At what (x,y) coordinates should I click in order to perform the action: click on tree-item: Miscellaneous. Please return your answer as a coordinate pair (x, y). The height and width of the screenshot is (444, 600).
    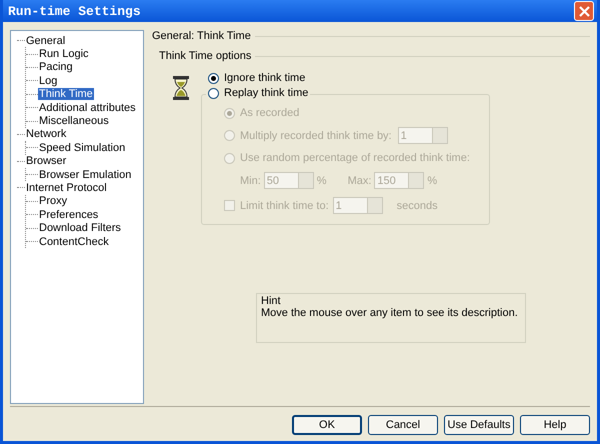
    Looking at the image, I should click on (74, 121).